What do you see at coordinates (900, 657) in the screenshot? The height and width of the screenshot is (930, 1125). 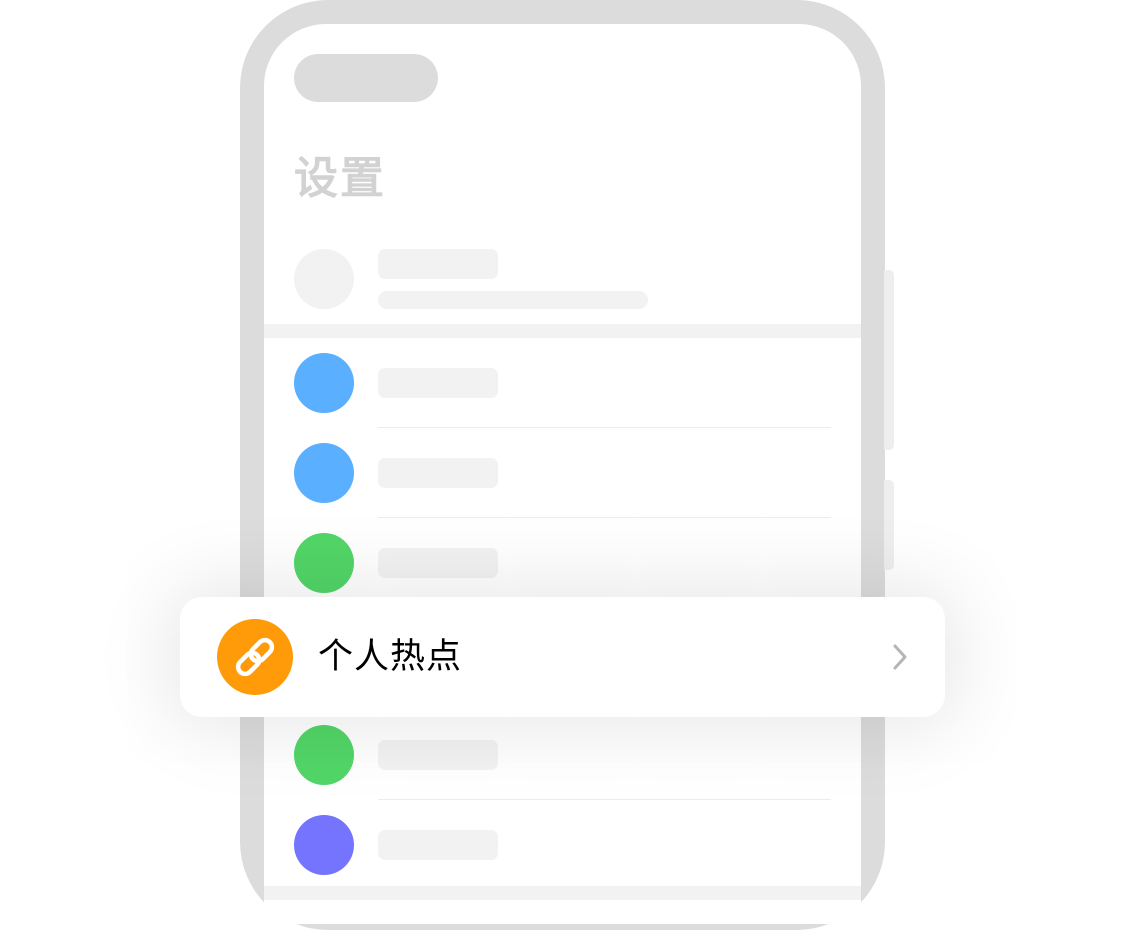 I see `chevron-right-icon` at bounding box center [900, 657].